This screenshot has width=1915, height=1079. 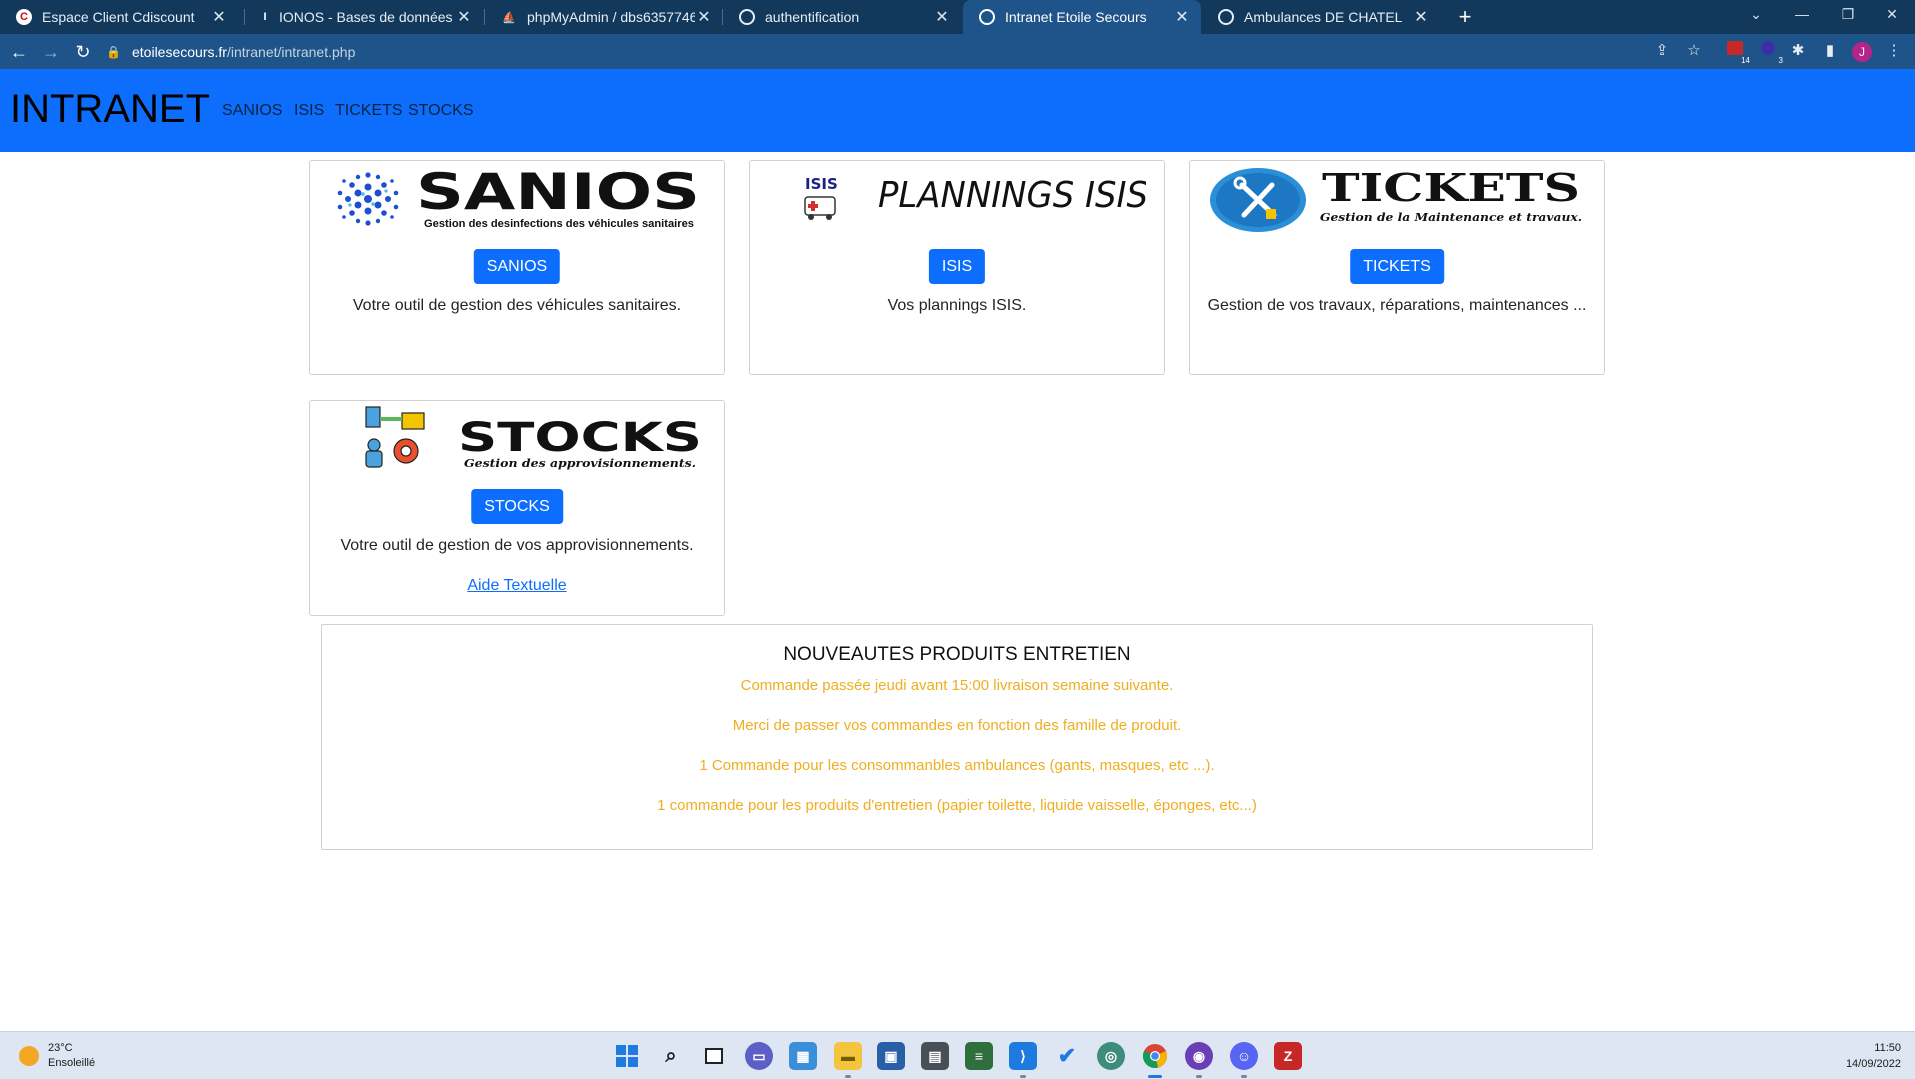 What do you see at coordinates (1894, 51) in the screenshot?
I see `menu-kebab-icon: ⋮` at bounding box center [1894, 51].